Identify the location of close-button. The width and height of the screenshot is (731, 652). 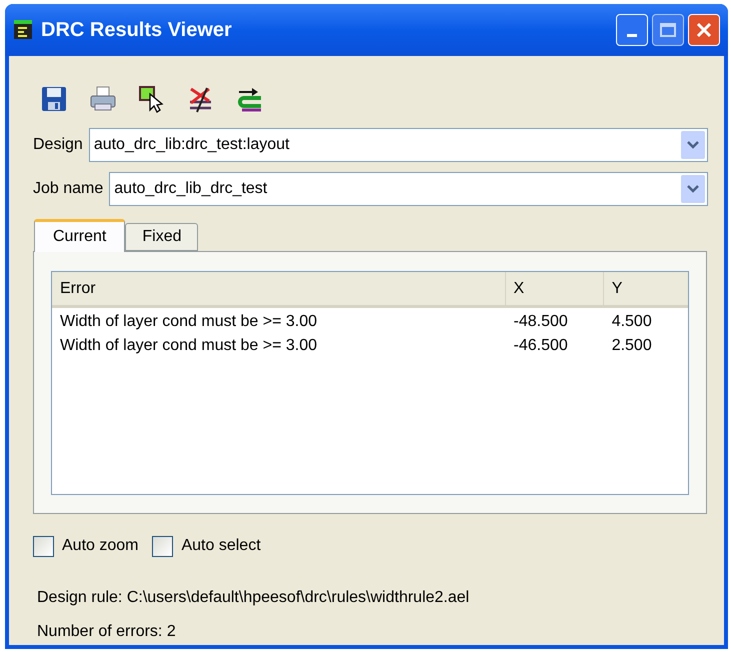
(704, 30).